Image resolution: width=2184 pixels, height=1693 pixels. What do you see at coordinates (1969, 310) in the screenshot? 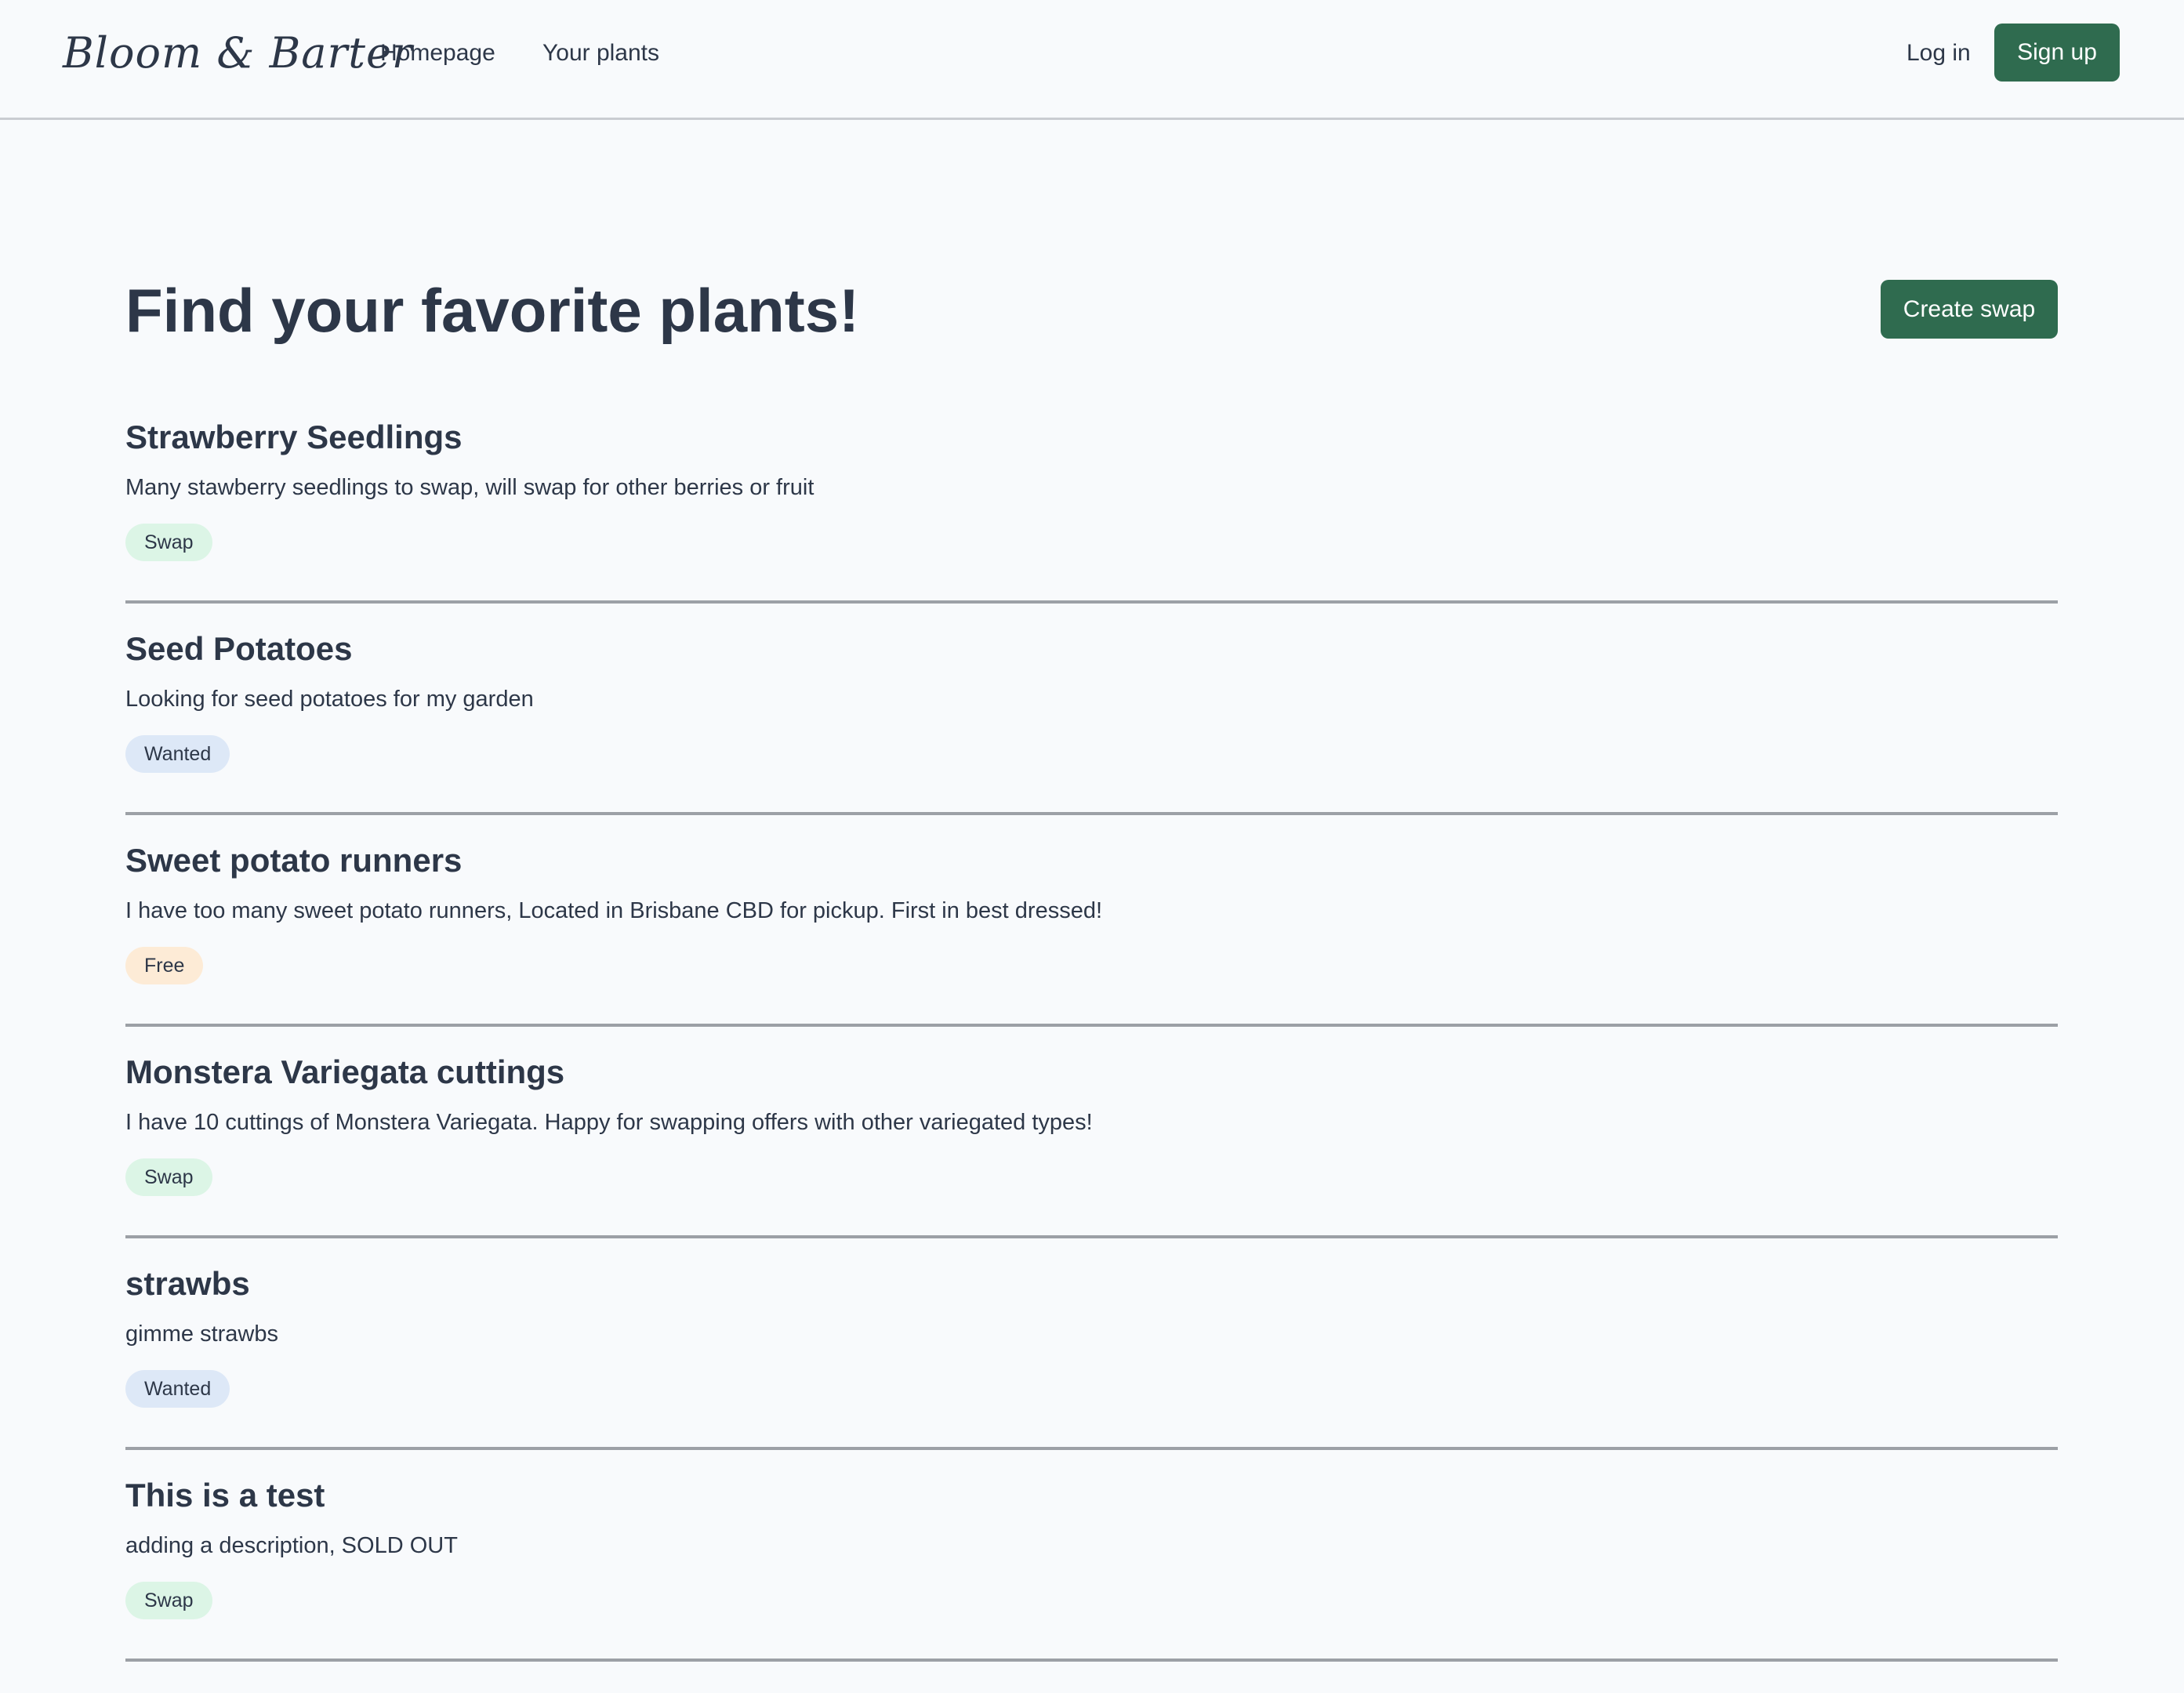
I see `create-swap-button: Create swap` at bounding box center [1969, 310].